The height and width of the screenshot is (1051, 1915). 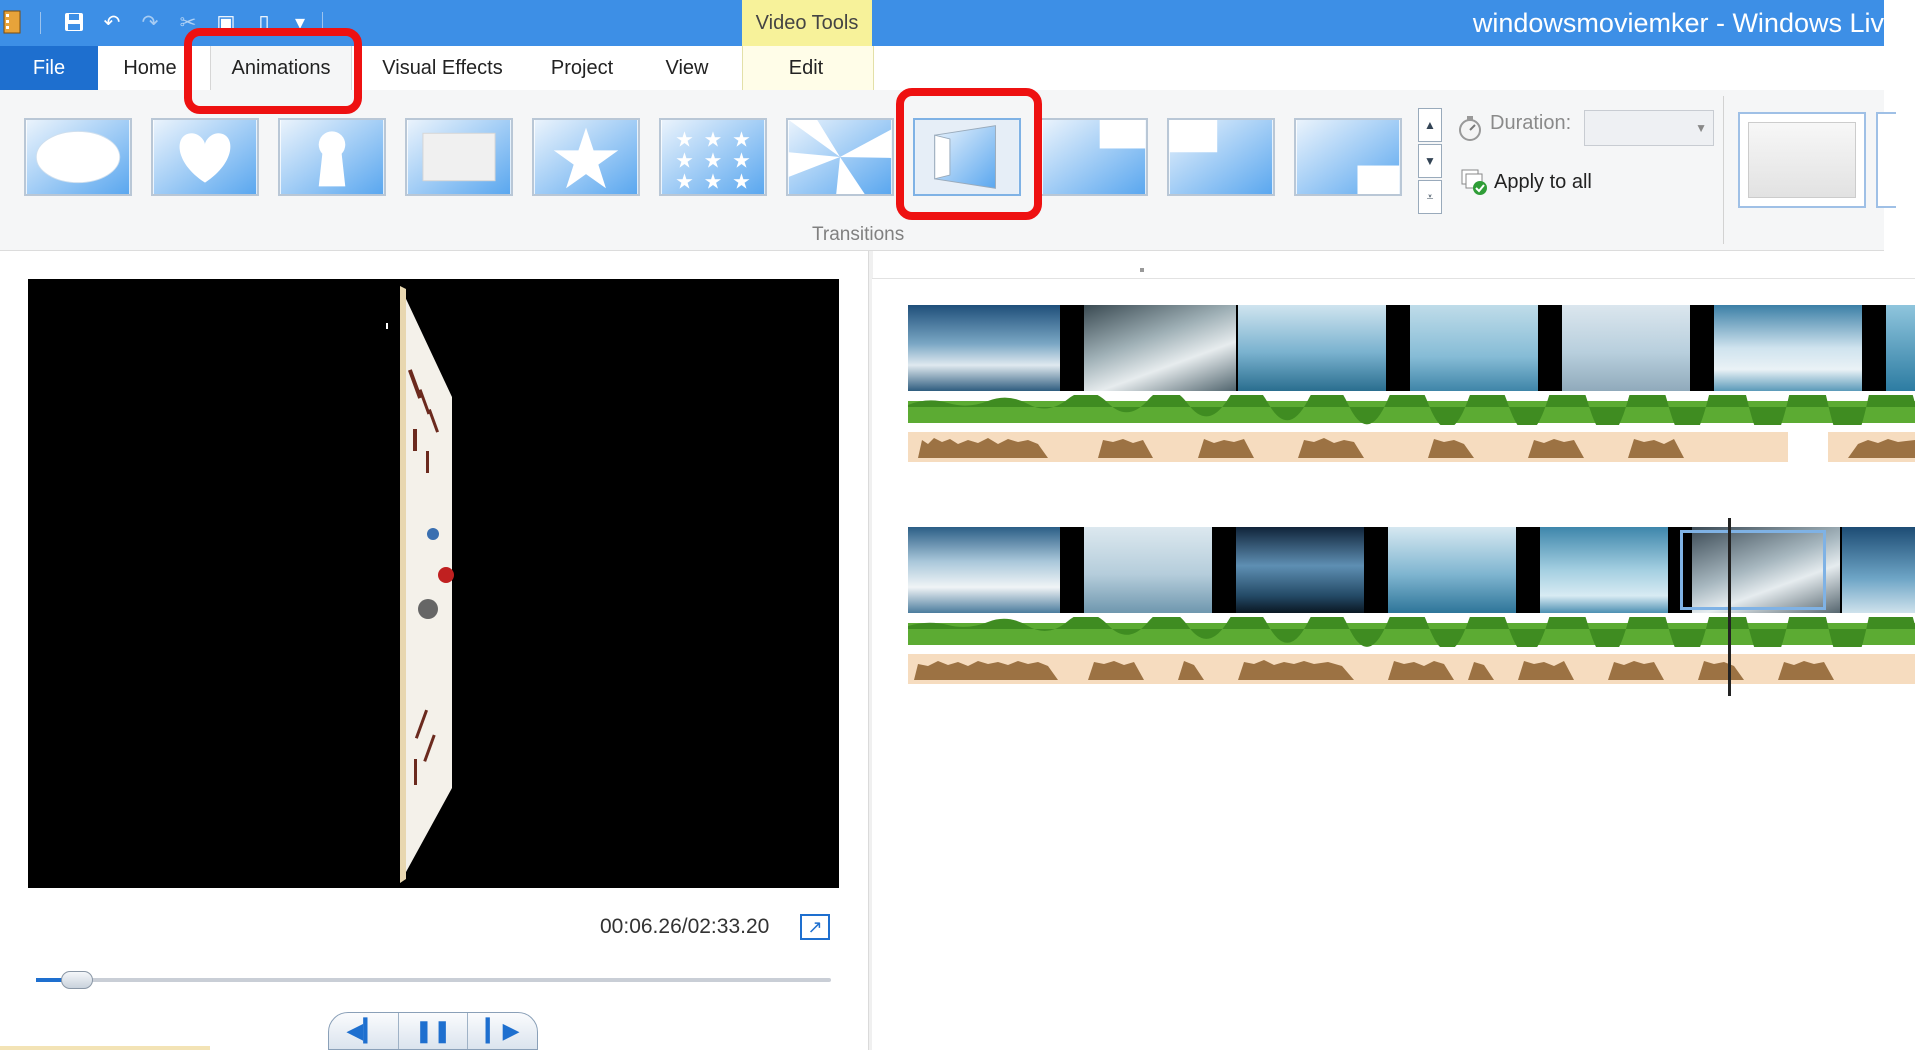 I want to click on transitions-group-label: Transitions, so click(x=858, y=234).